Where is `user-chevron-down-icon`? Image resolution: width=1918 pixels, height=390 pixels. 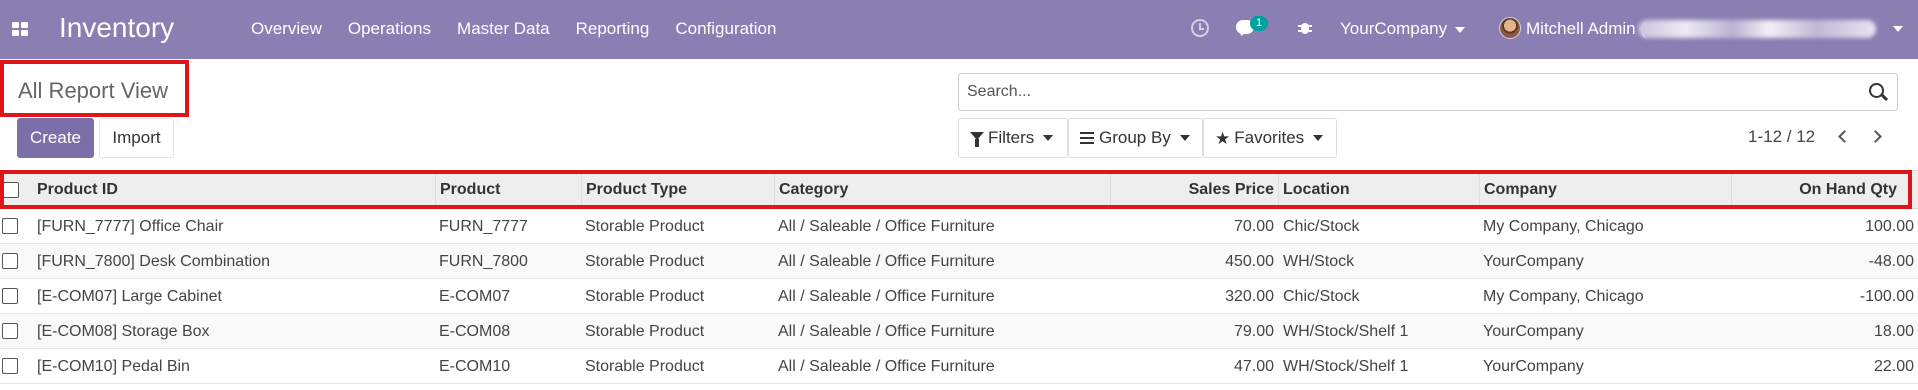 user-chevron-down-icon is located at coordinates (1898, 29).